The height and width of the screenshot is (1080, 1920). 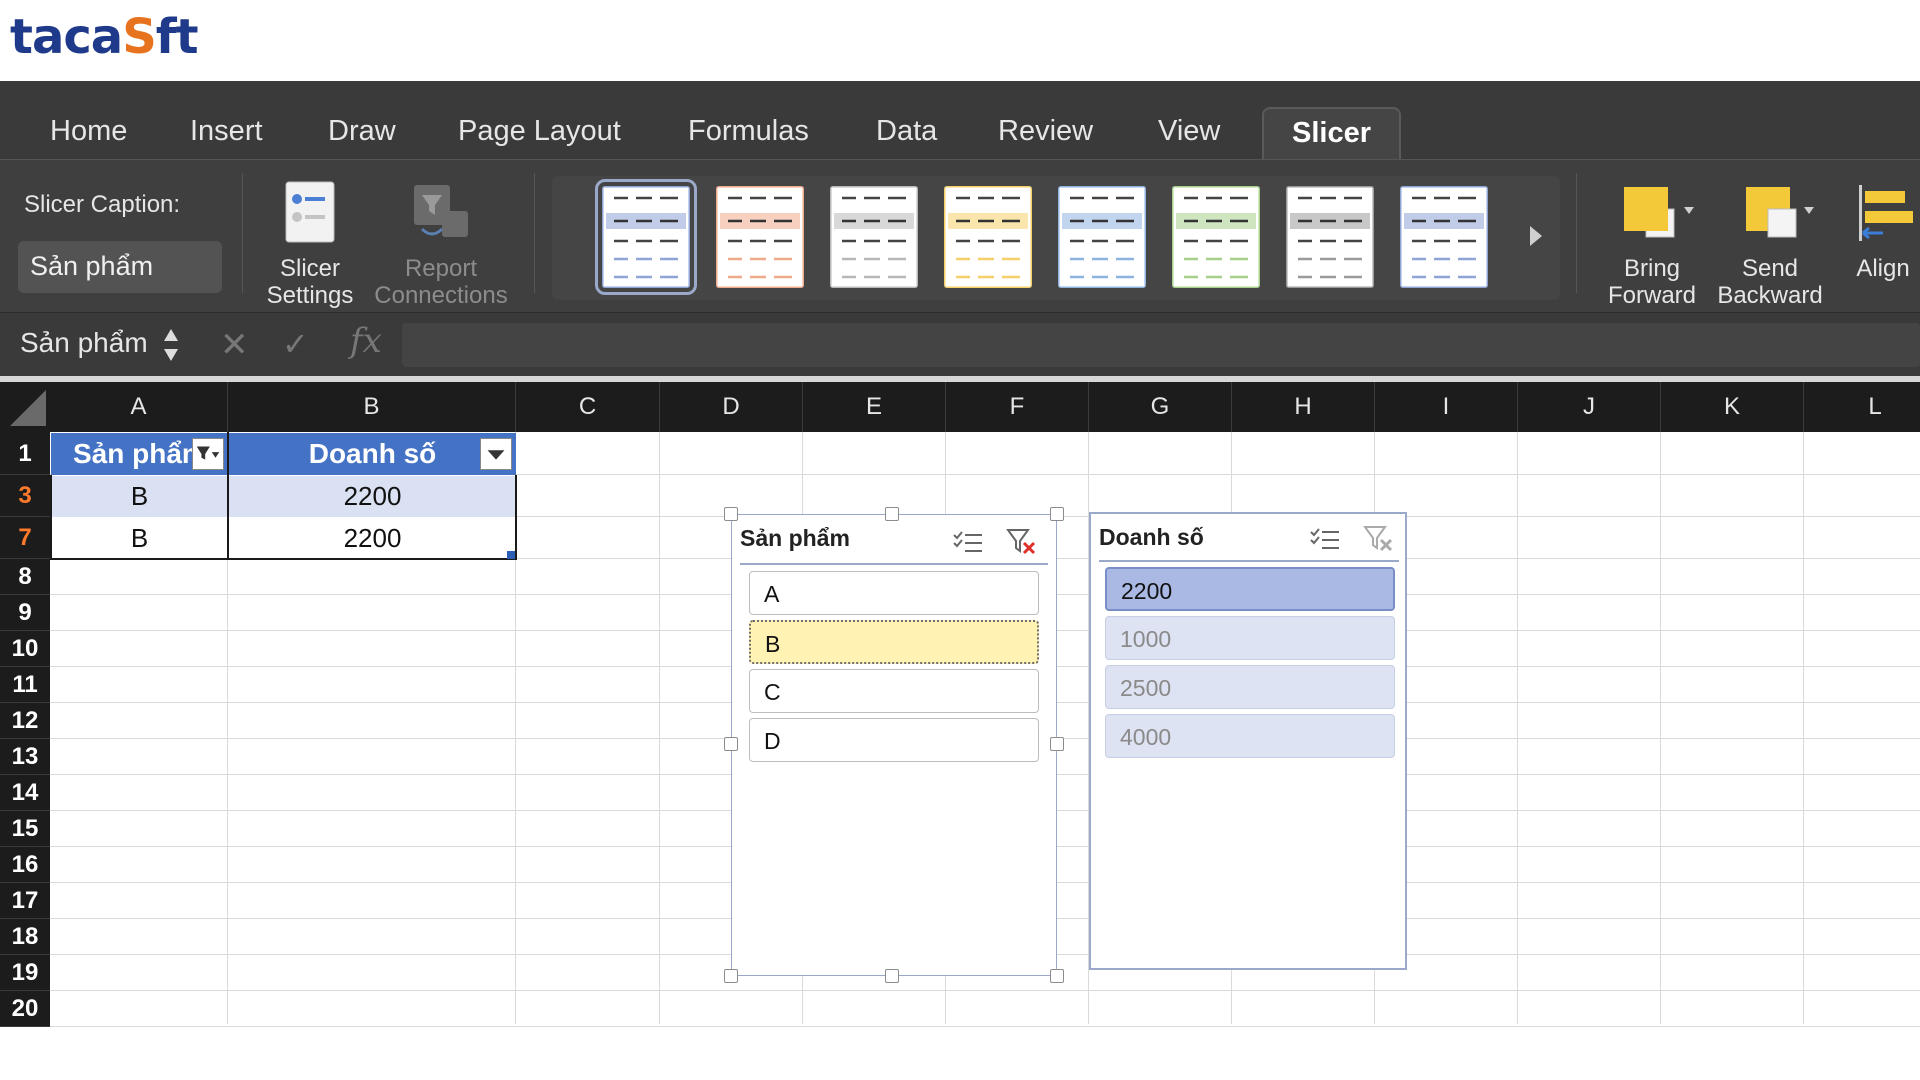 What do you see at coordinates (25, 453) in the screenshot?
I see `row-header-1: 1` at bounding box center [25, 453].